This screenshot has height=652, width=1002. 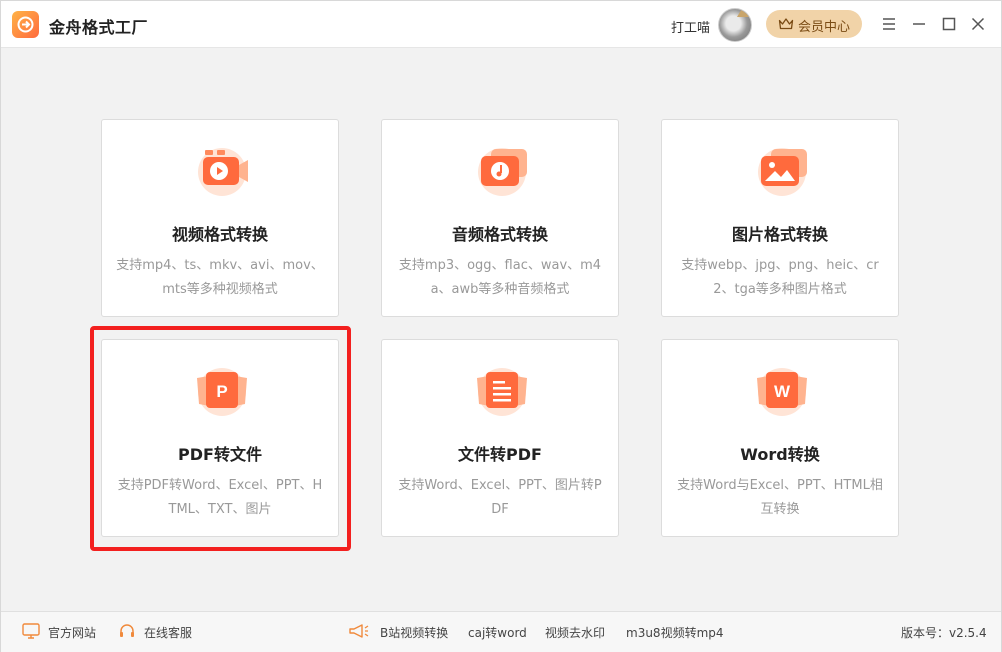 I want to click on card-file-to-pdf: 文件转PDF 支持Word、Excel、PPT、图片转PDF, so click(x=500, y=438).